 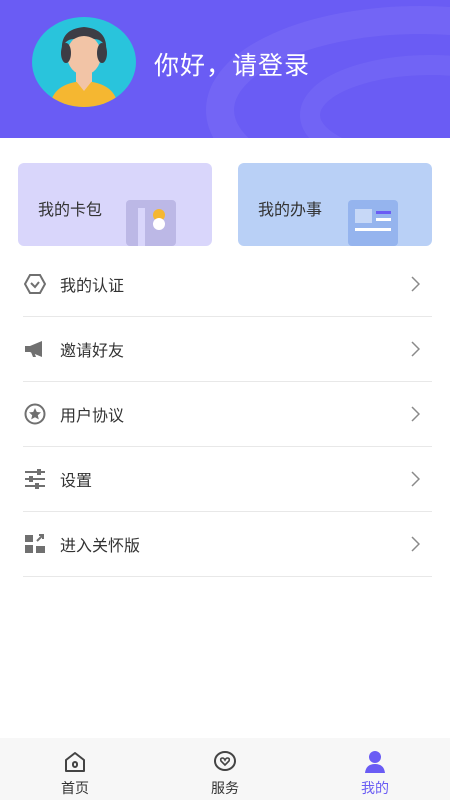 What do you see at coordinates (225, 761) in the screenshot?
I see `heart-chat-icon` at bounding box center [225, 761].